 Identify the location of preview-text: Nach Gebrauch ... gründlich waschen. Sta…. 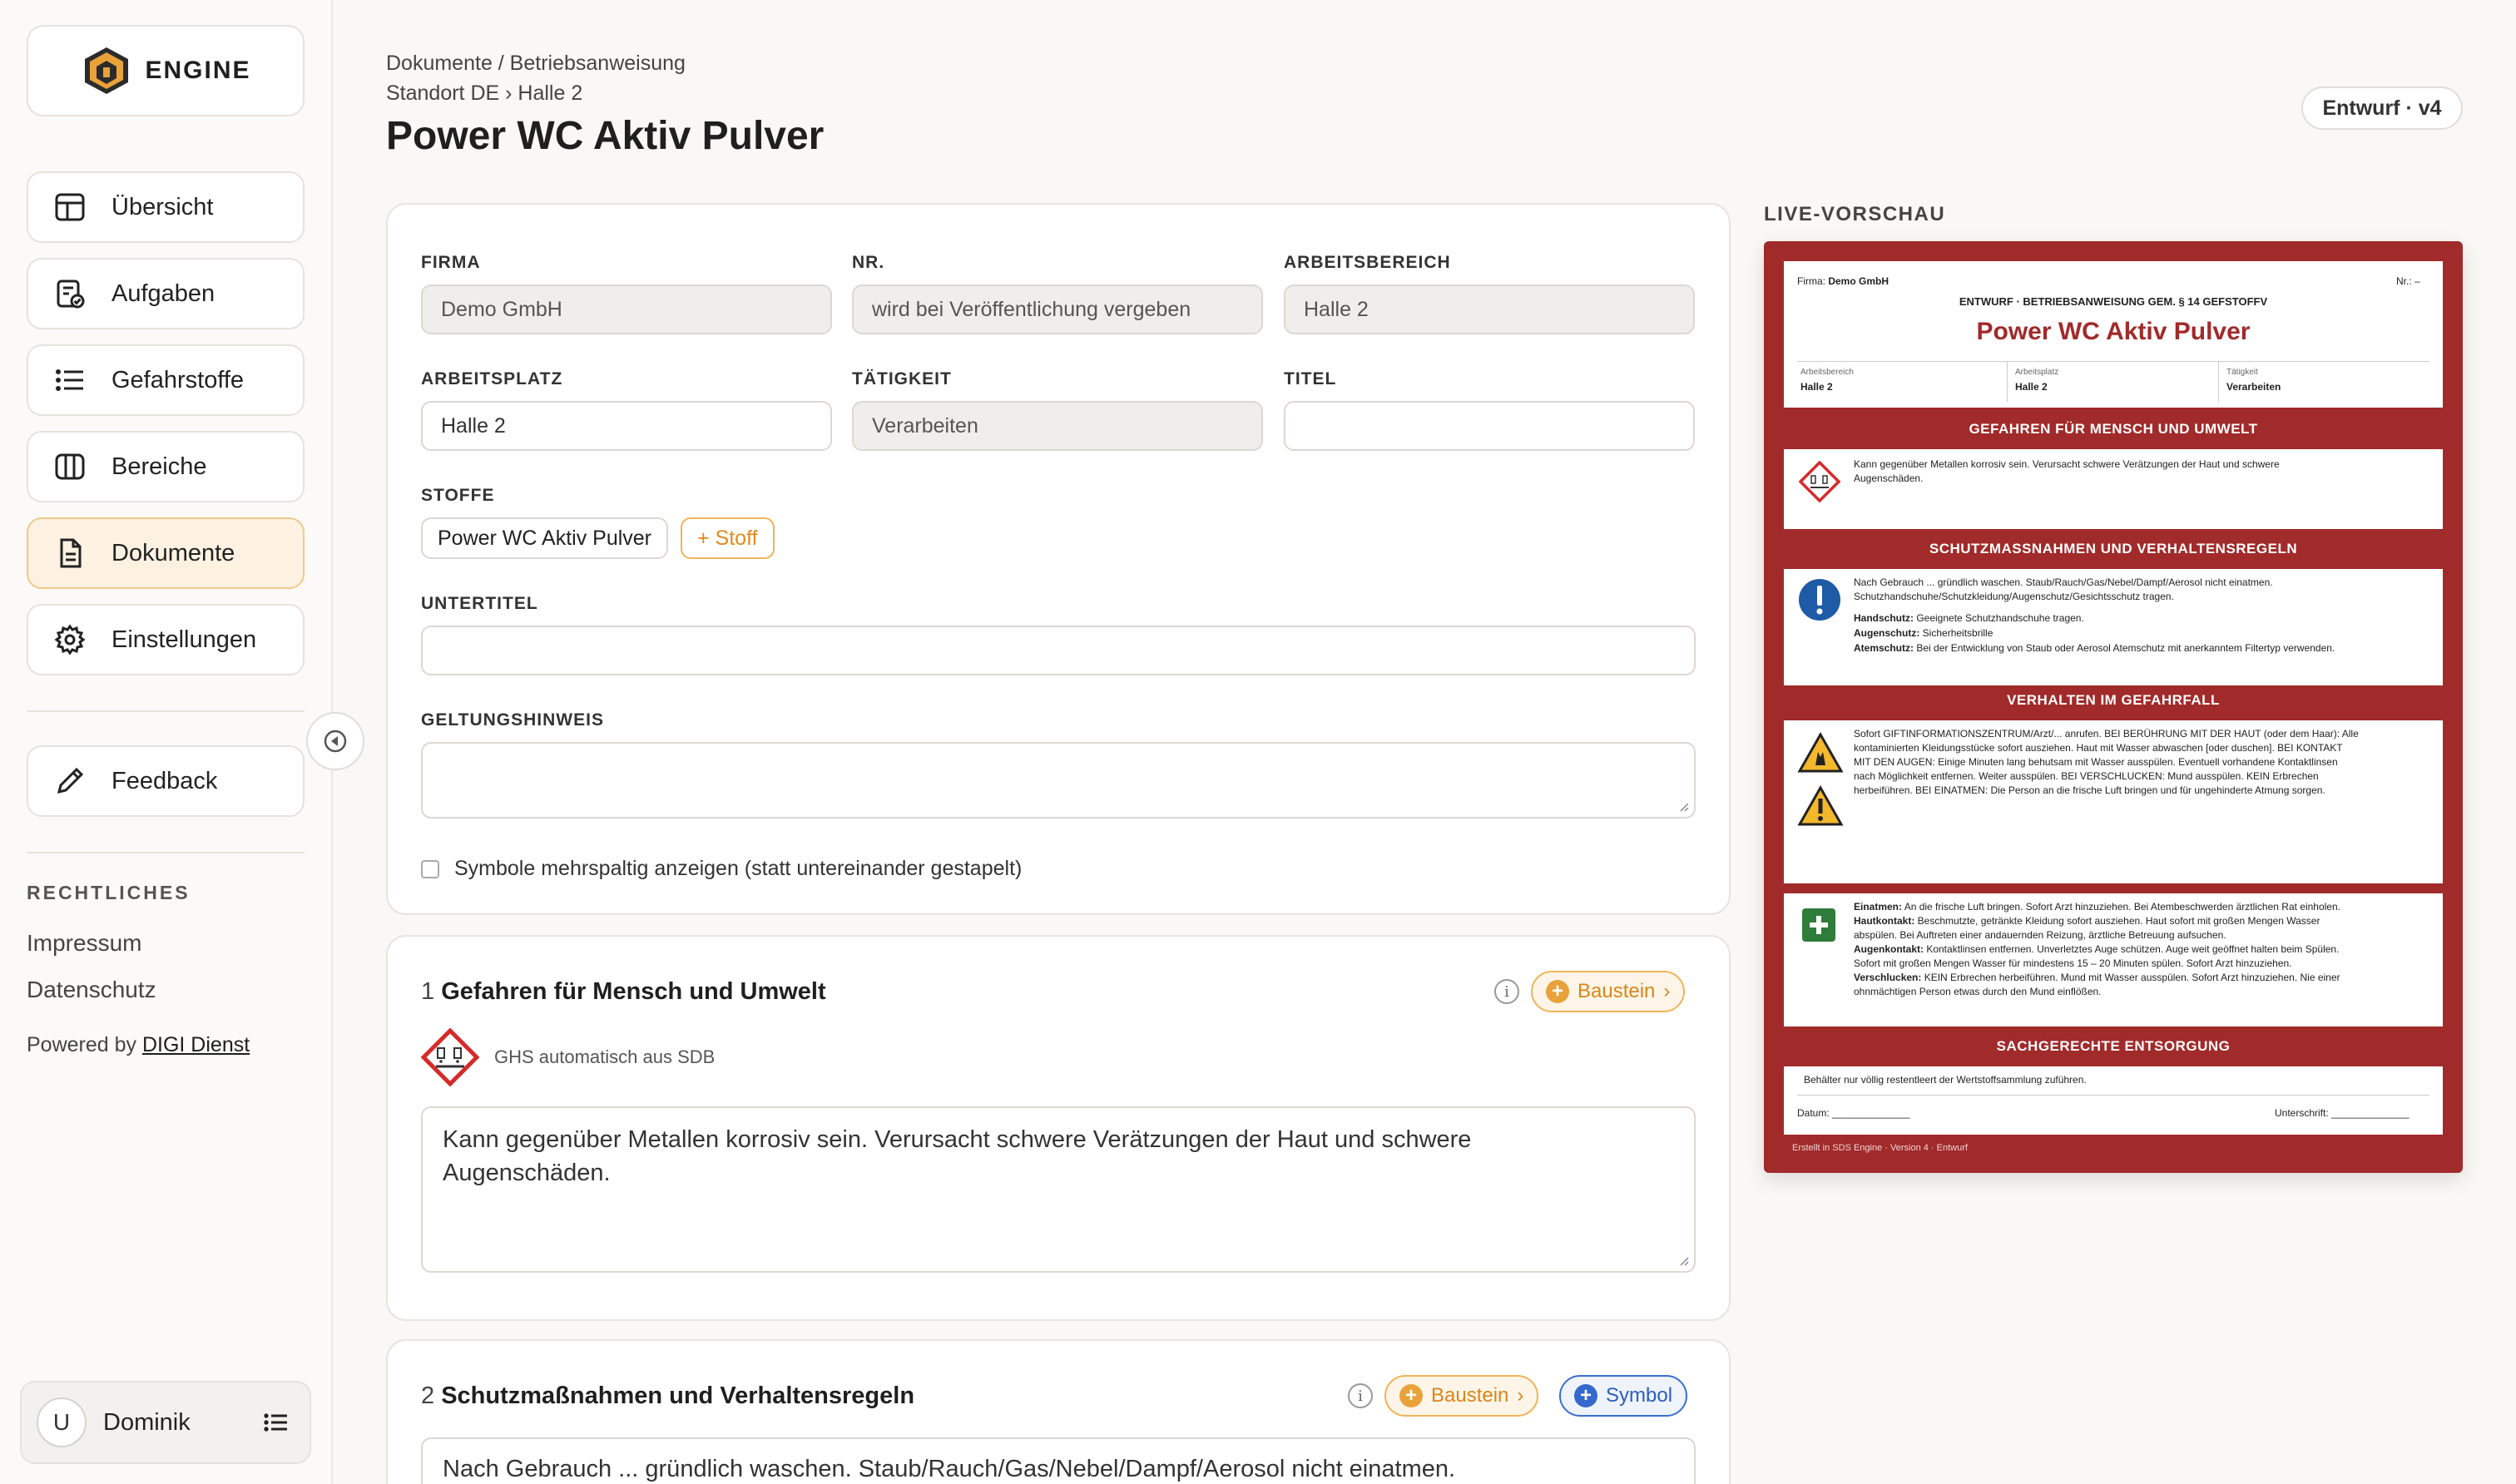
(2063, 582).